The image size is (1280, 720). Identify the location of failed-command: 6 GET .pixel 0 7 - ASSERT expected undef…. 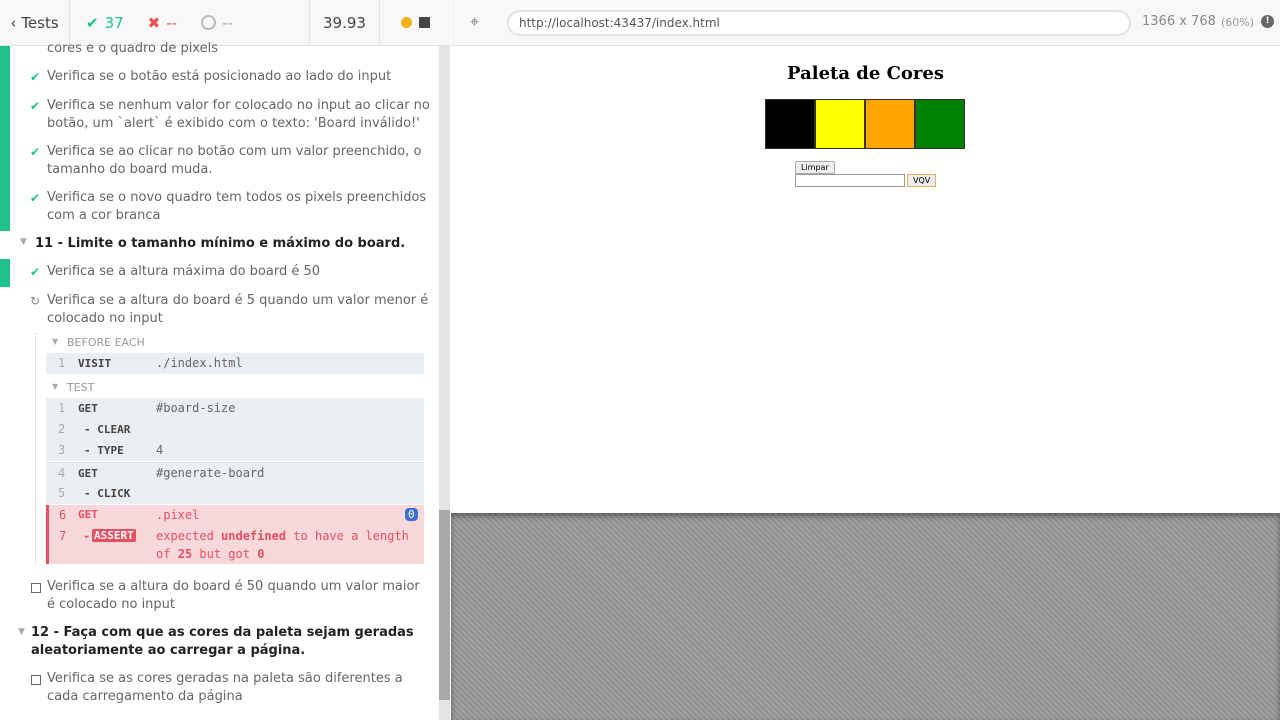
(235, 534).